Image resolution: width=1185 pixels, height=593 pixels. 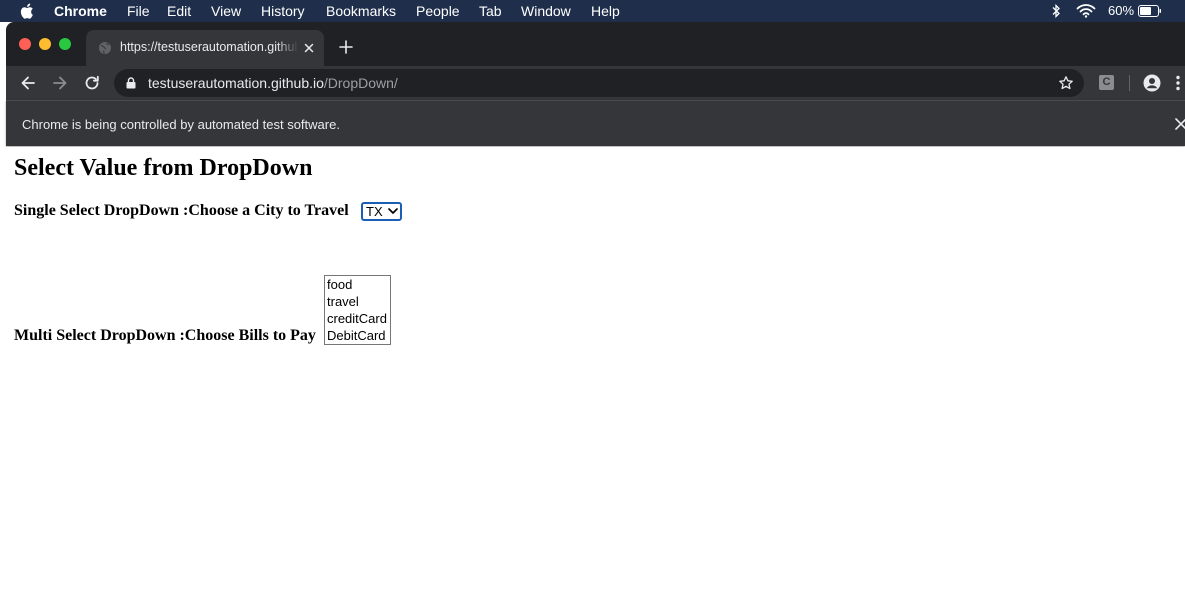 I want to click on window-minimize-button, so click(x=45, y=44).